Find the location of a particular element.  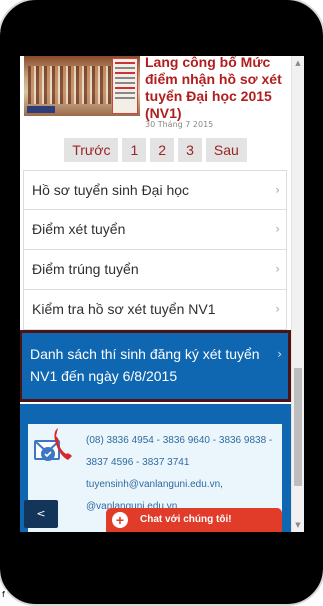

scrollbar-thumb is located at coordinates (298, 427).